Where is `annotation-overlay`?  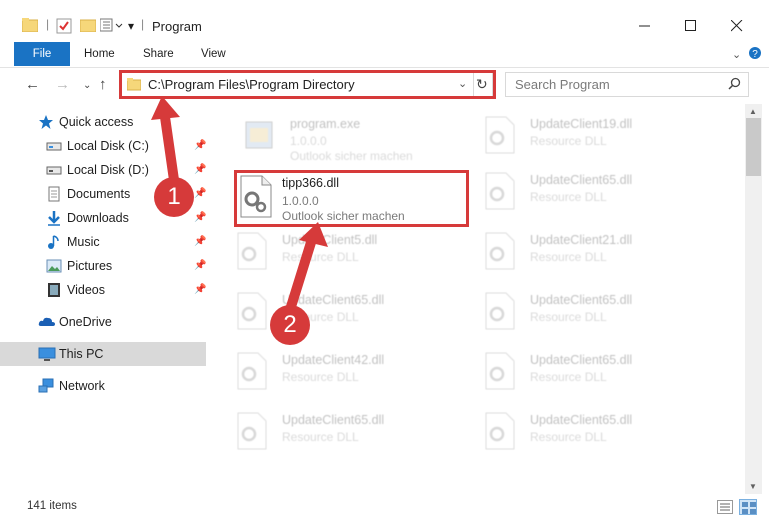 annotation-overlay is located at coordinates (239, 205).